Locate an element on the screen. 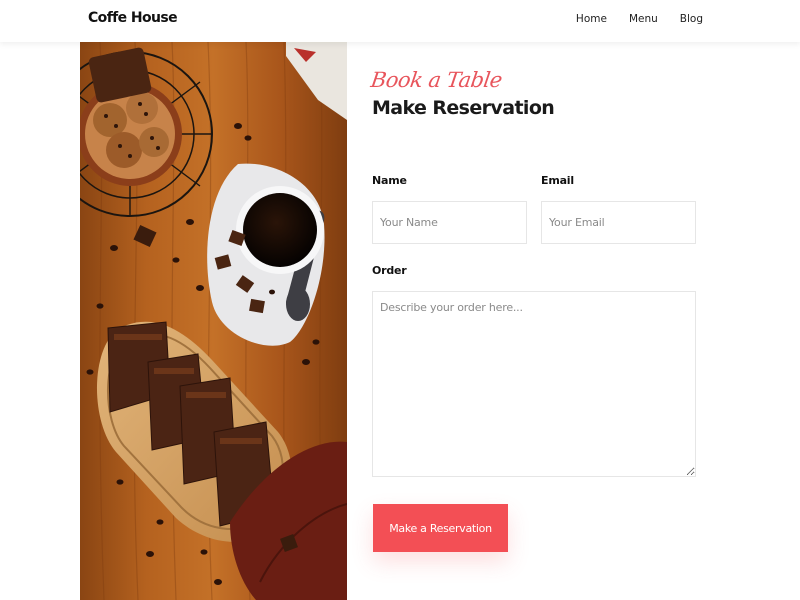 Image resolution: width=800 pixels, height=600 pixels. name-label: Name is located at coordinates (389, 180).